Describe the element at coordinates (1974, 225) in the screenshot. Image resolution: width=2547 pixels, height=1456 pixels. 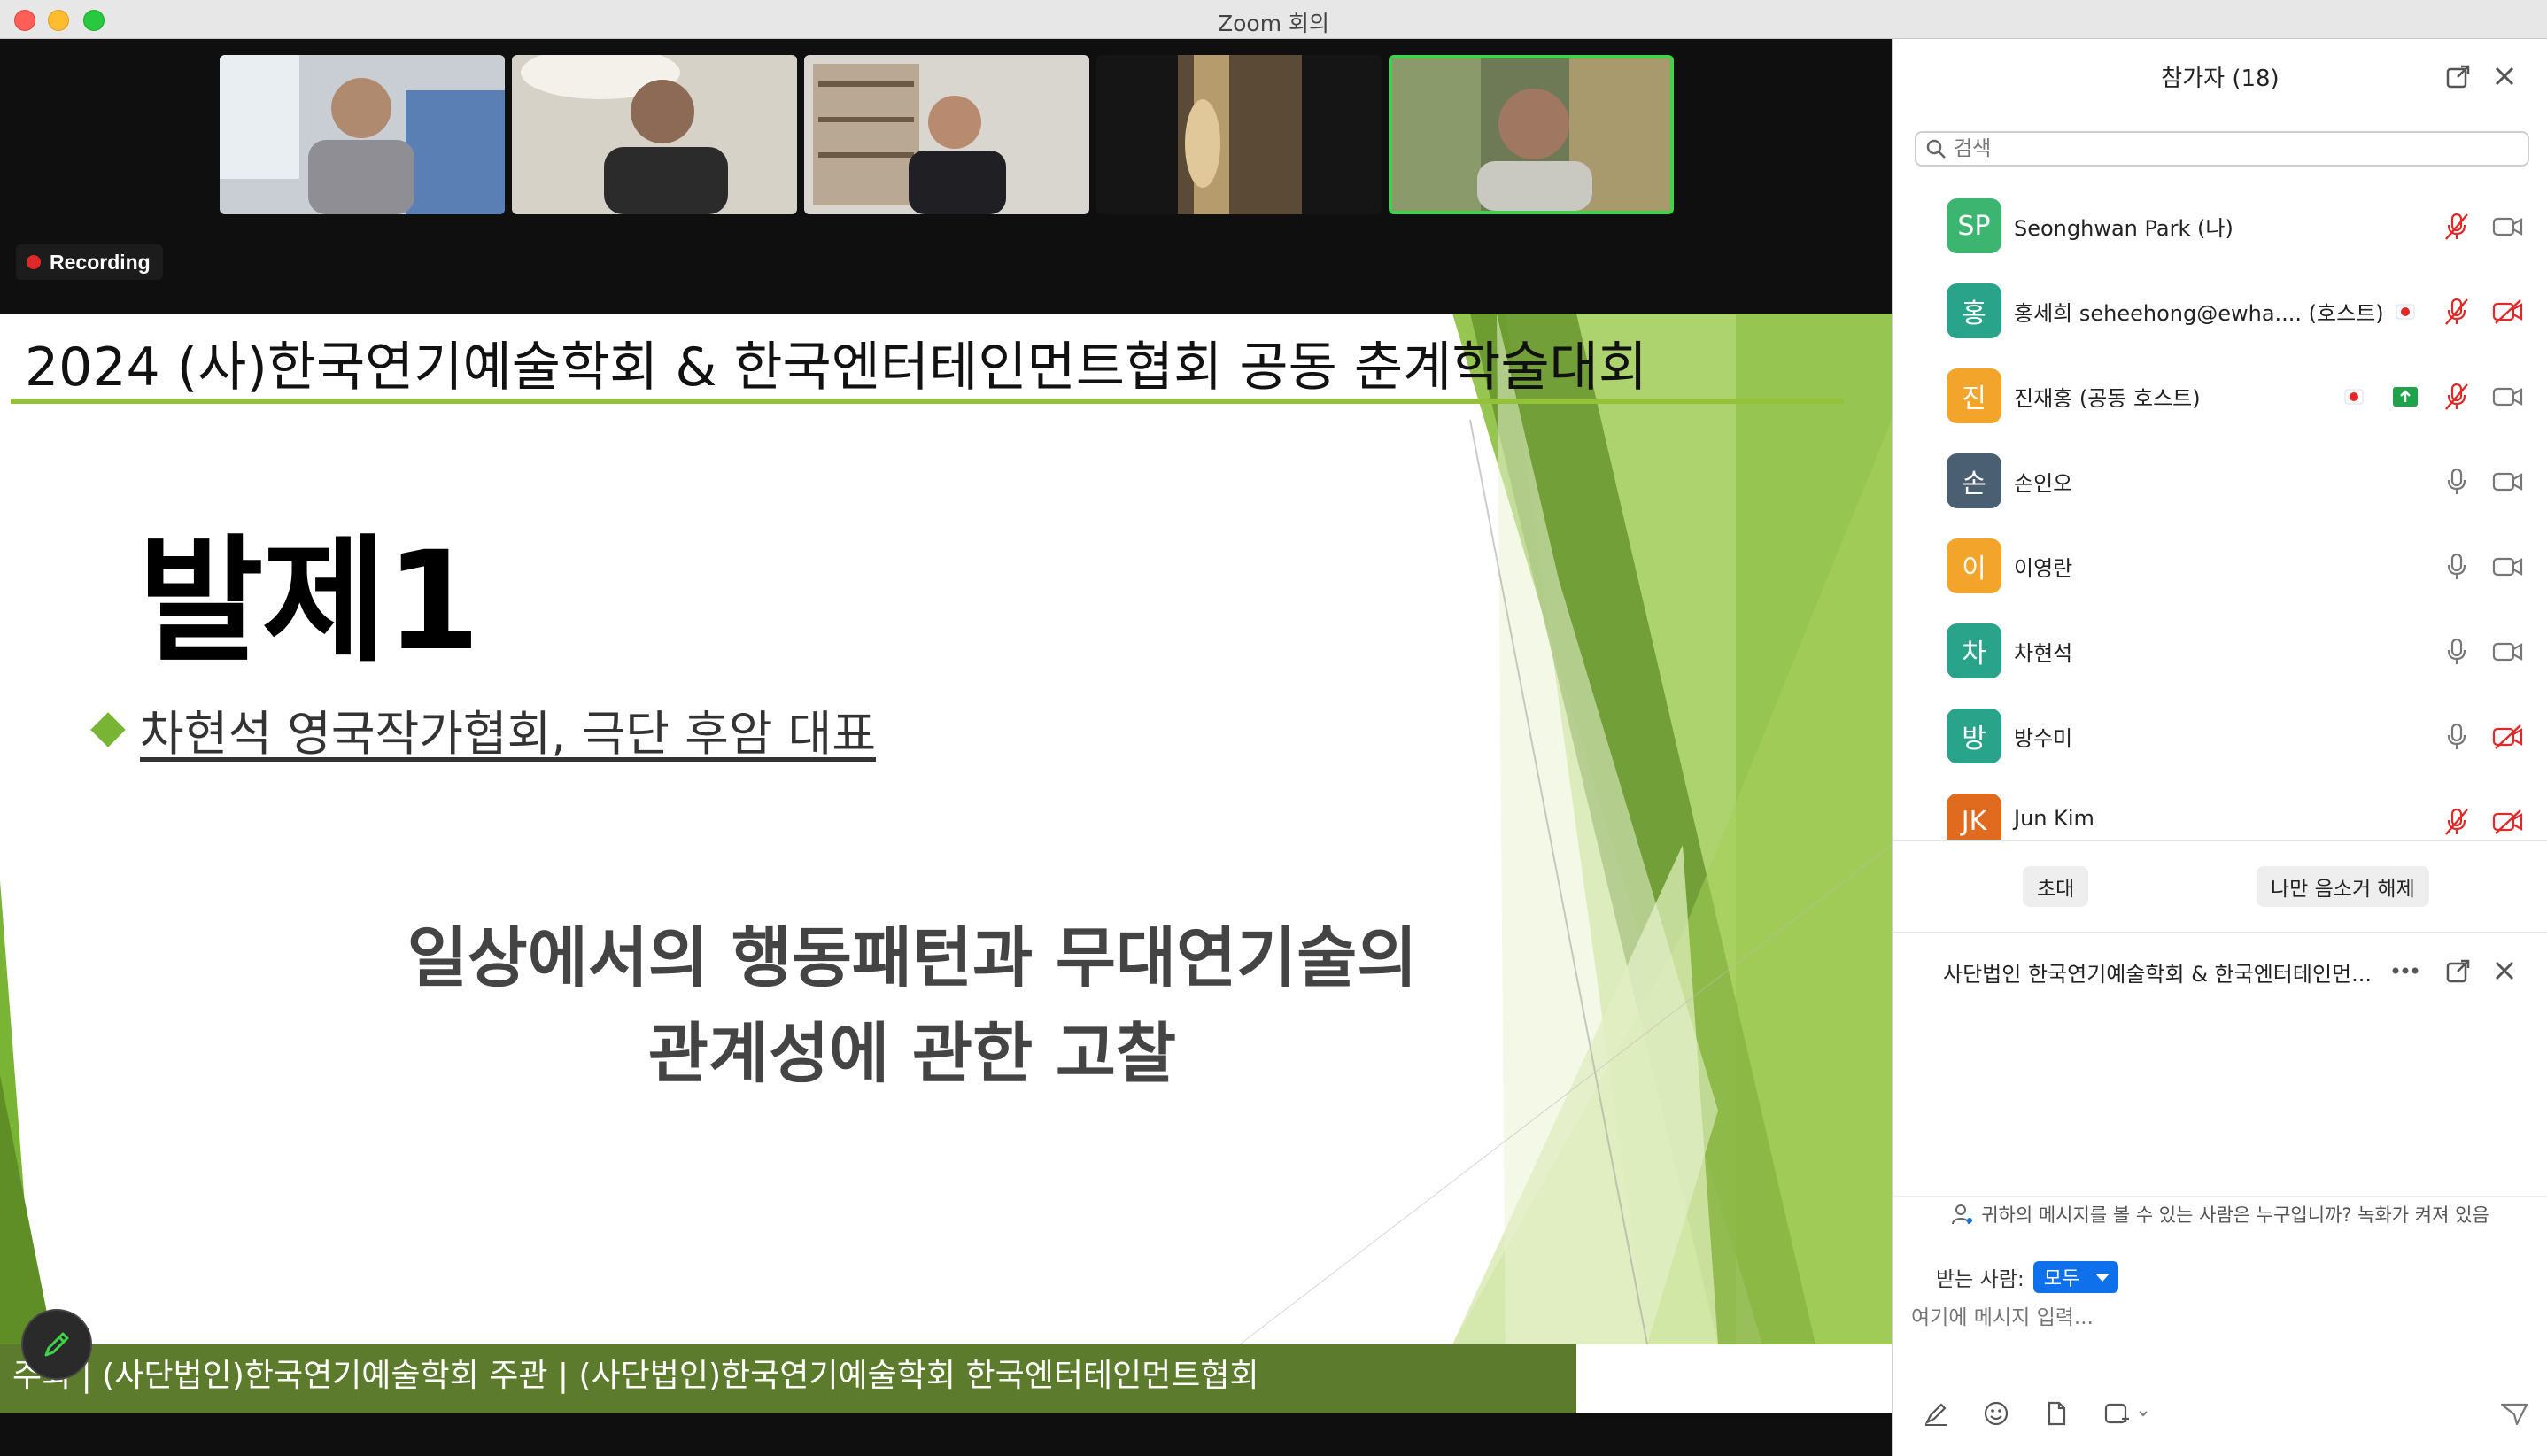
I see `avatar: SP` at that location.